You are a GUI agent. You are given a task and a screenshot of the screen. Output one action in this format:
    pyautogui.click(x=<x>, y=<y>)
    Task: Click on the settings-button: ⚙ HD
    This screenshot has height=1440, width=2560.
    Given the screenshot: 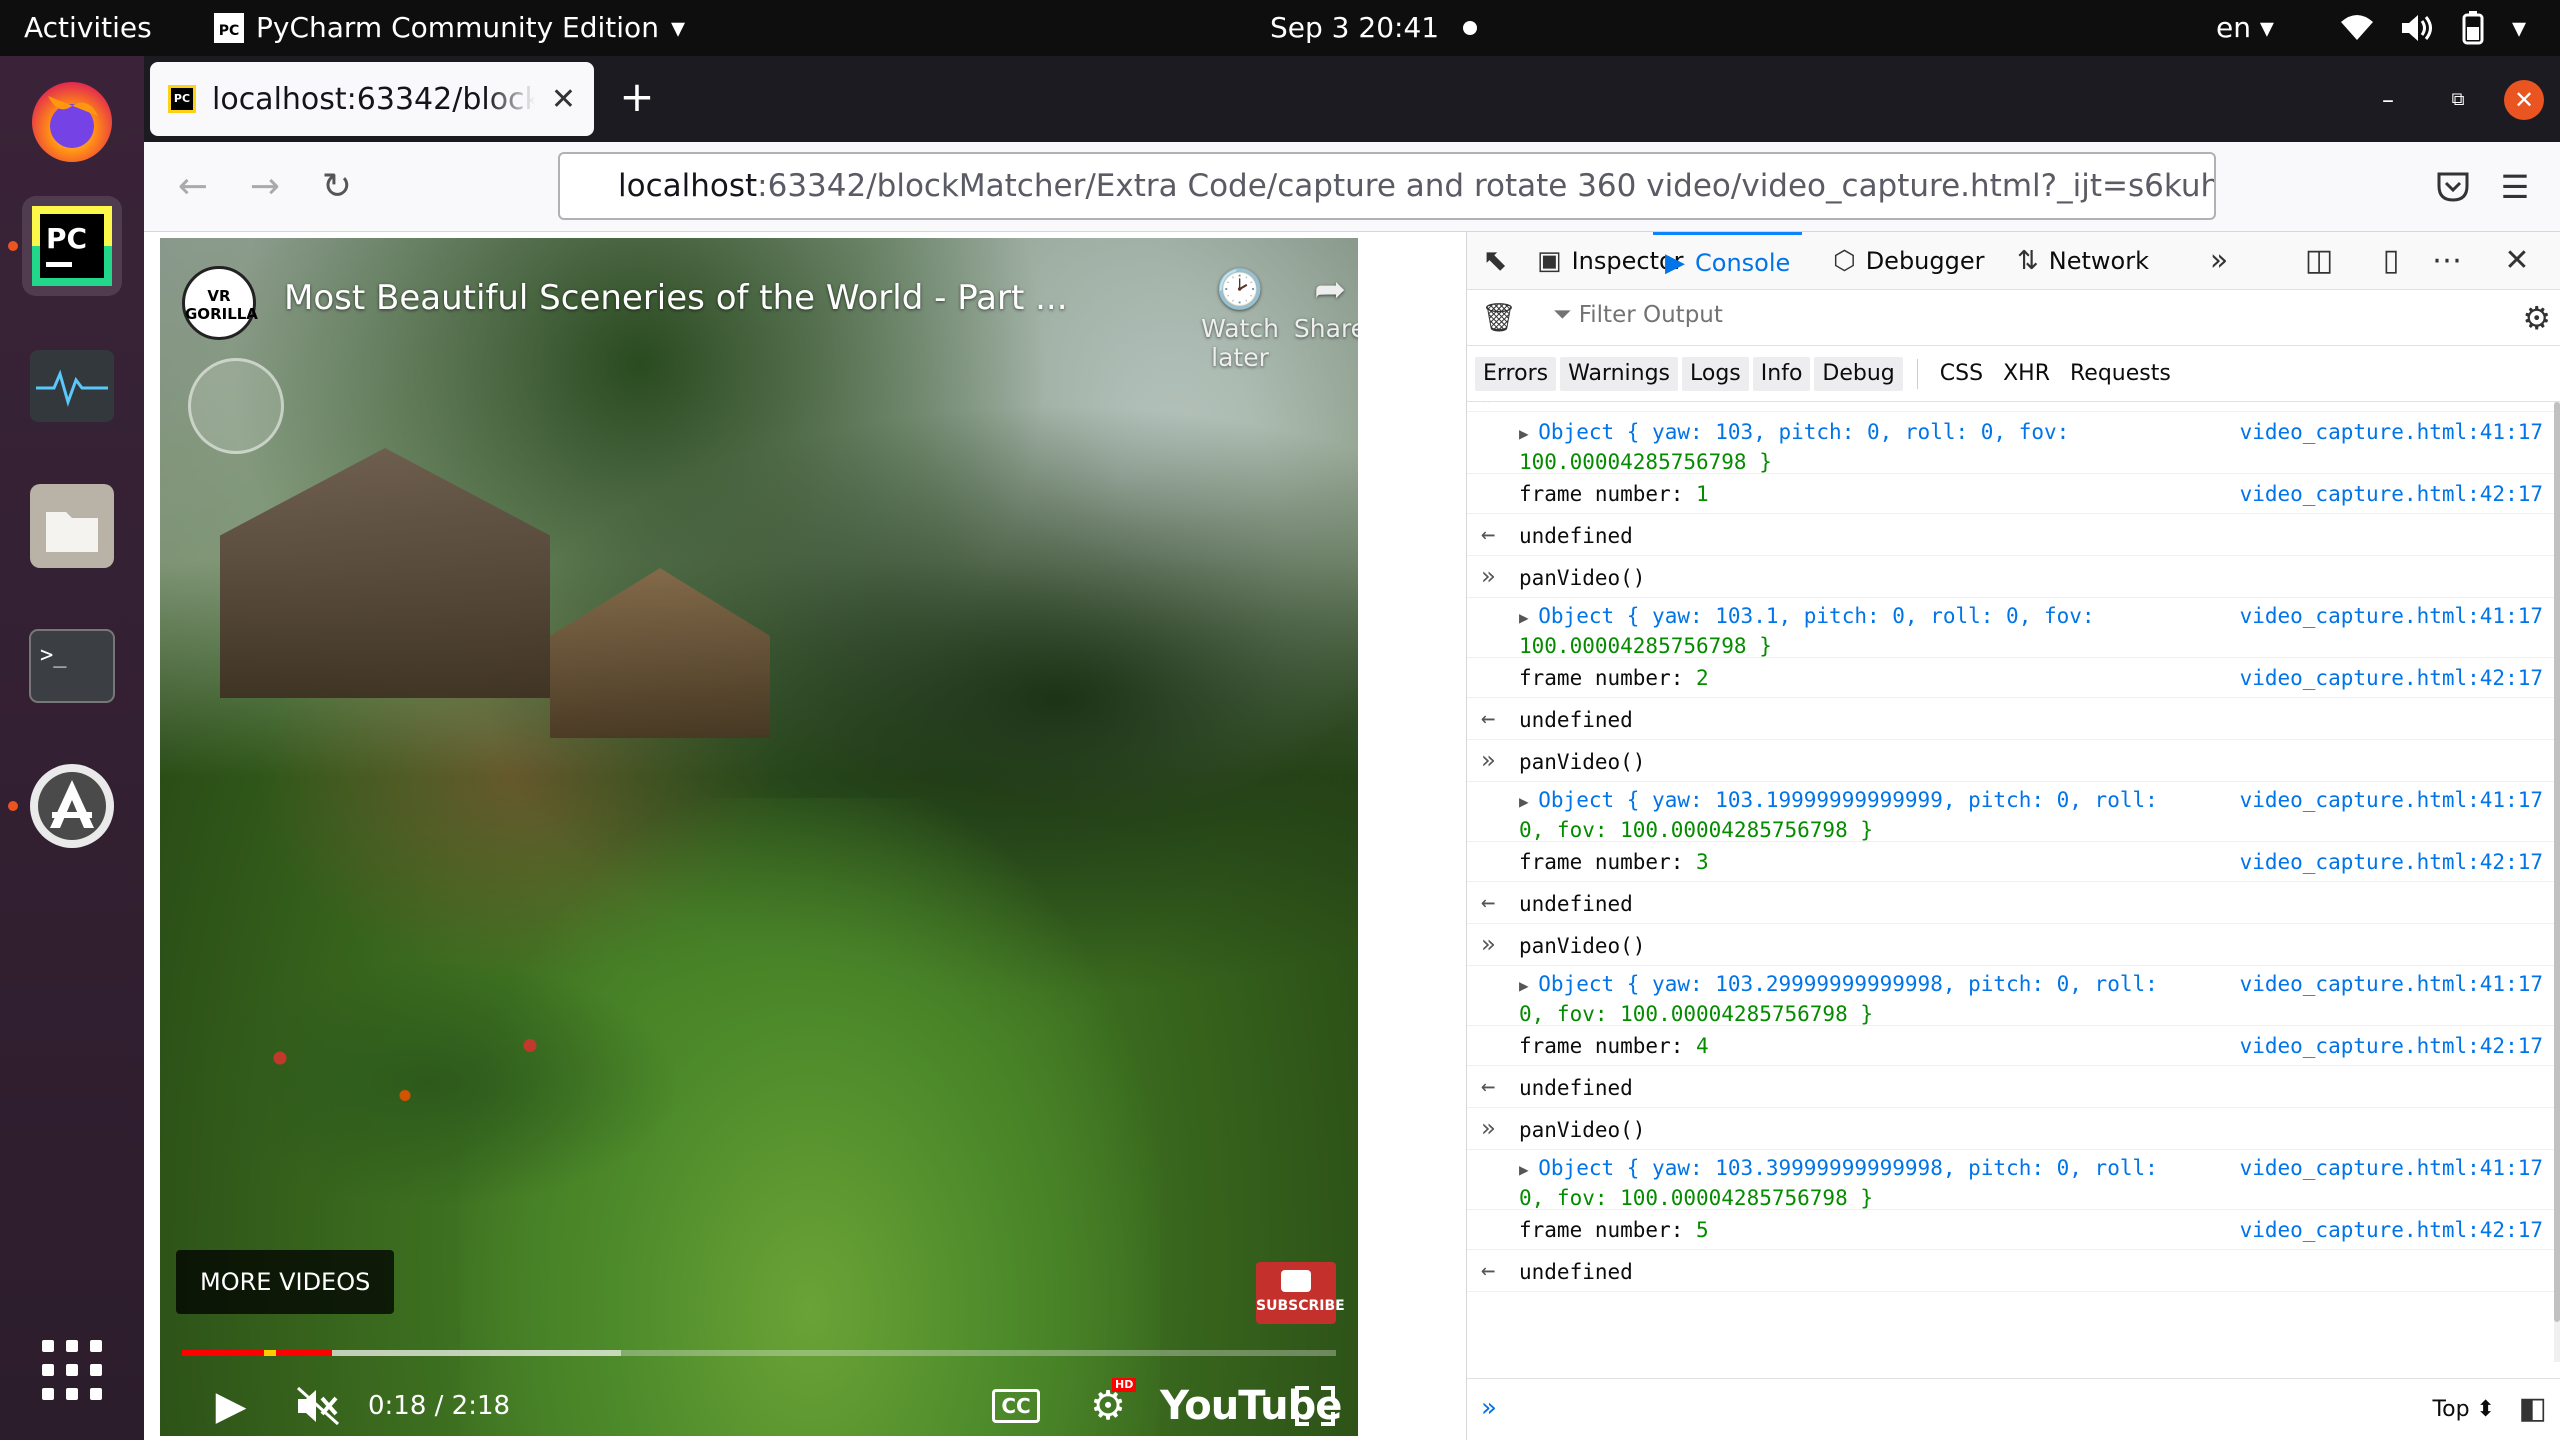 What is the action you would take?
    pyautogui.click(x=1108, y=1406)
    